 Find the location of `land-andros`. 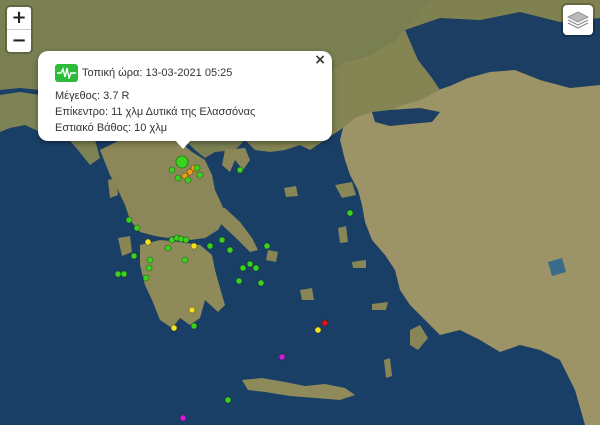

land-andros is located at coordinates (272, 256).